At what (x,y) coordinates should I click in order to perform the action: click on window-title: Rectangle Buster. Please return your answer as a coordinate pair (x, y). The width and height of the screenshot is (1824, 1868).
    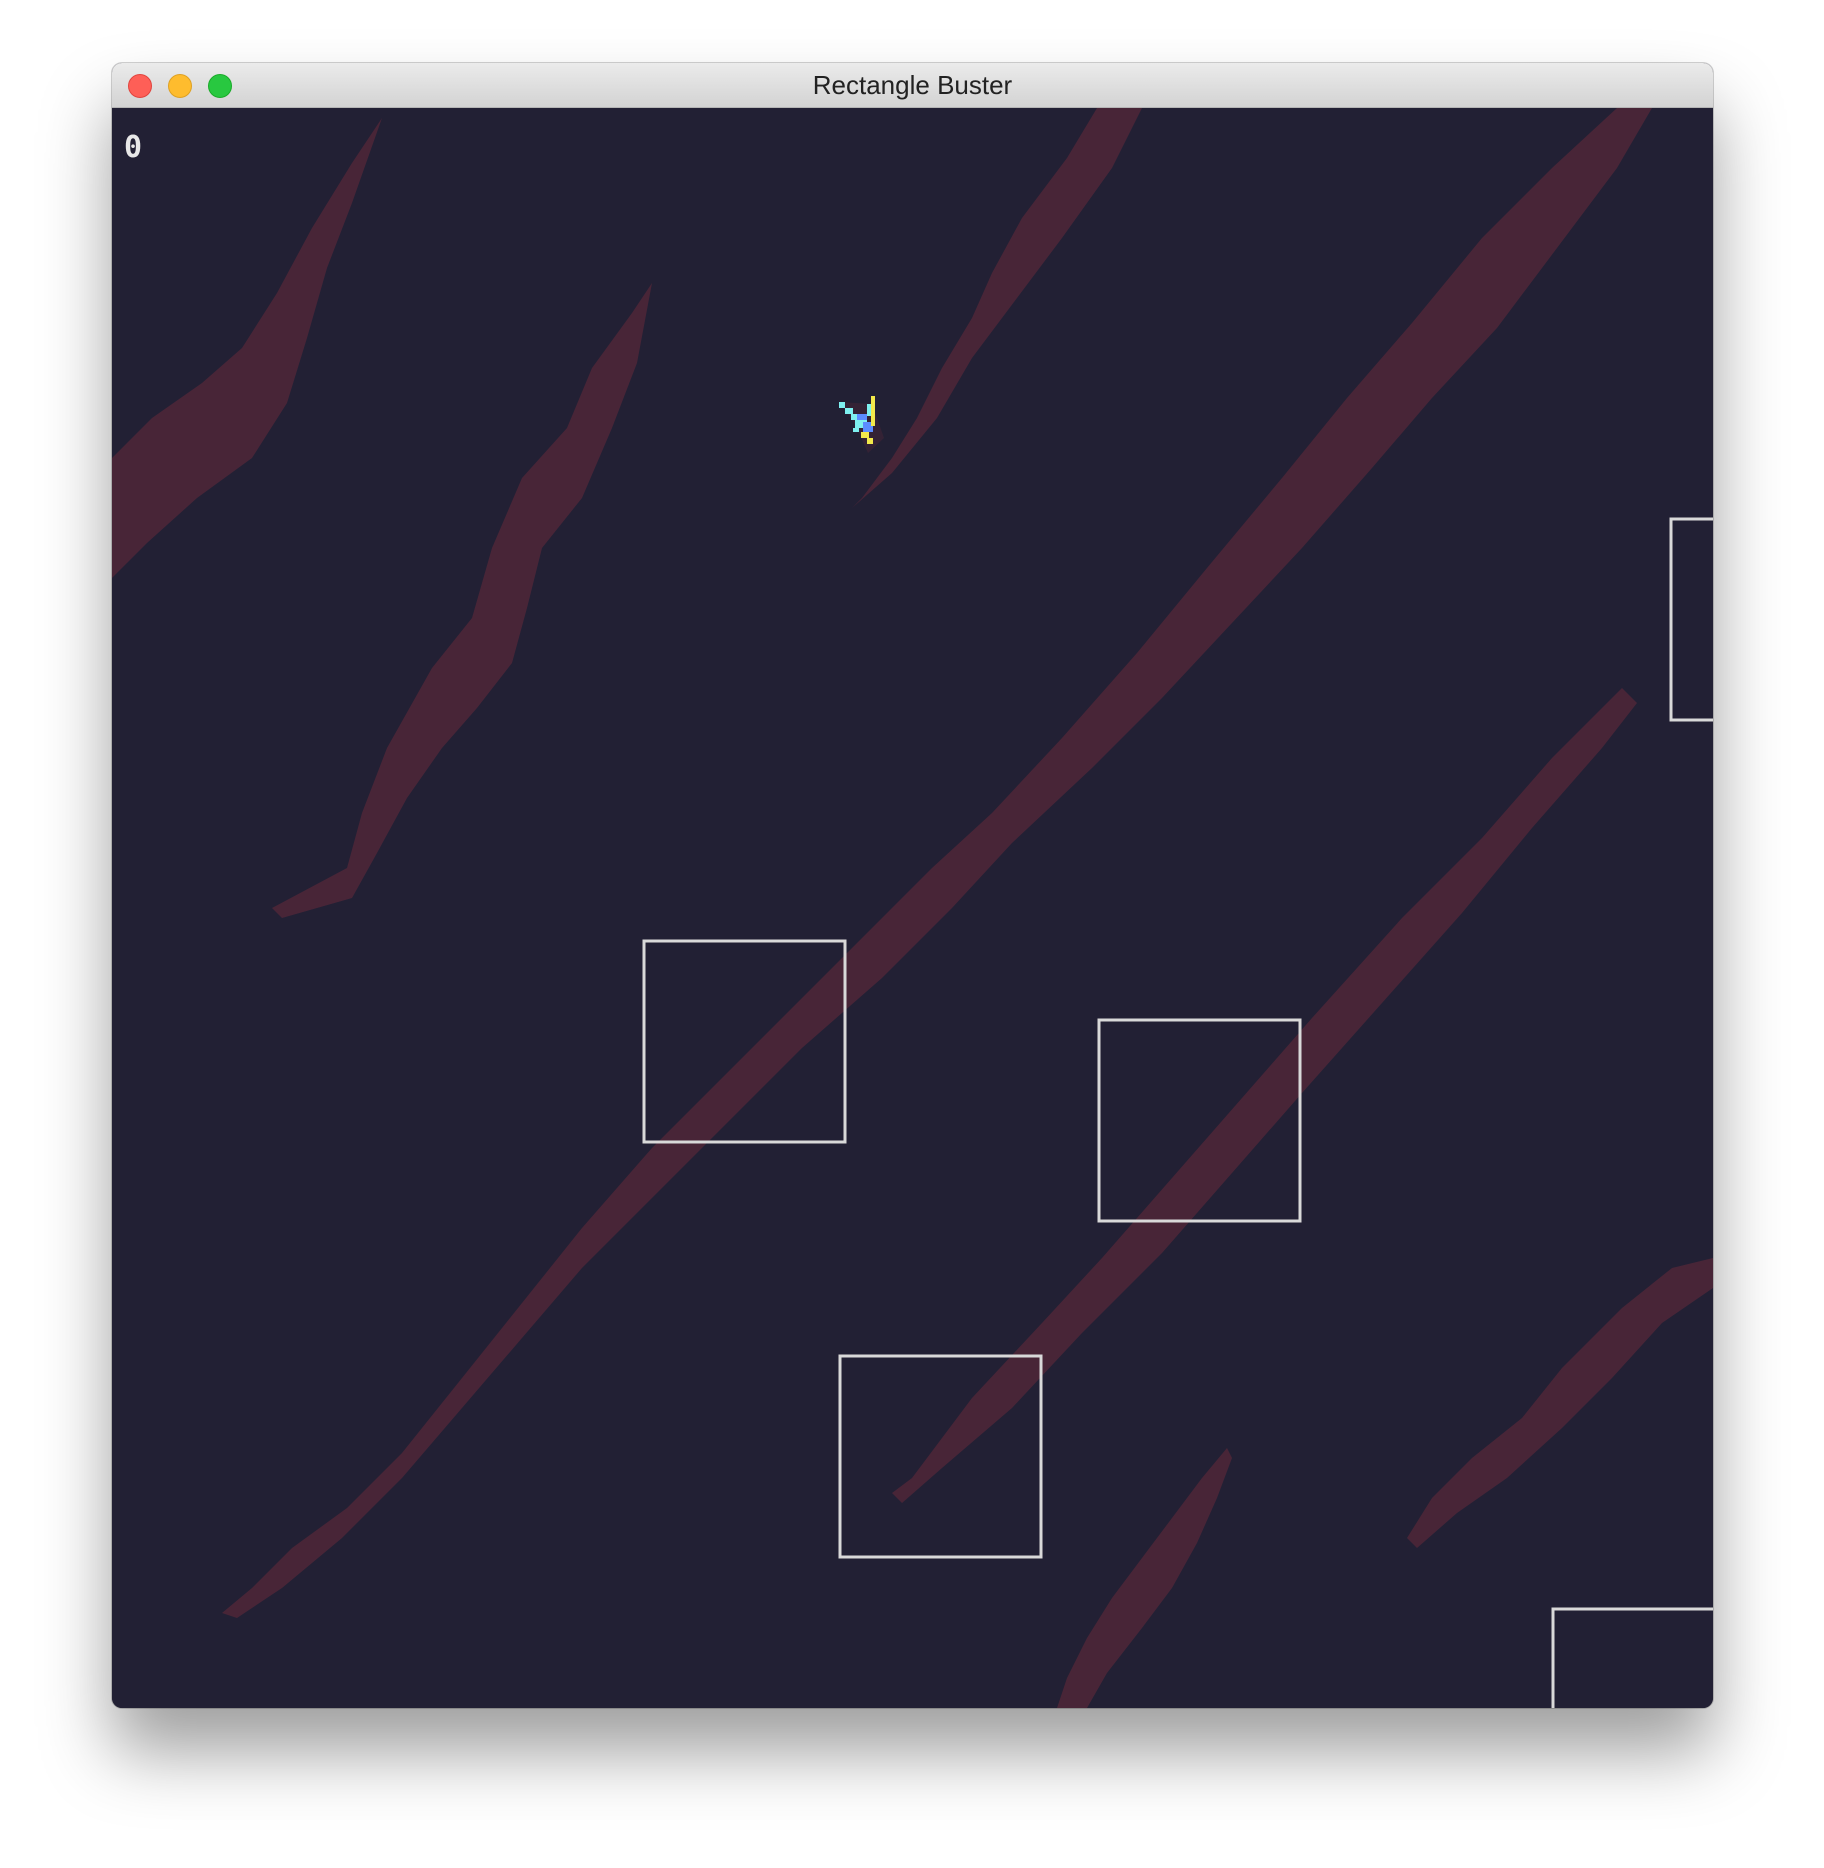
    Looking at the image, I should click on (912, 85).